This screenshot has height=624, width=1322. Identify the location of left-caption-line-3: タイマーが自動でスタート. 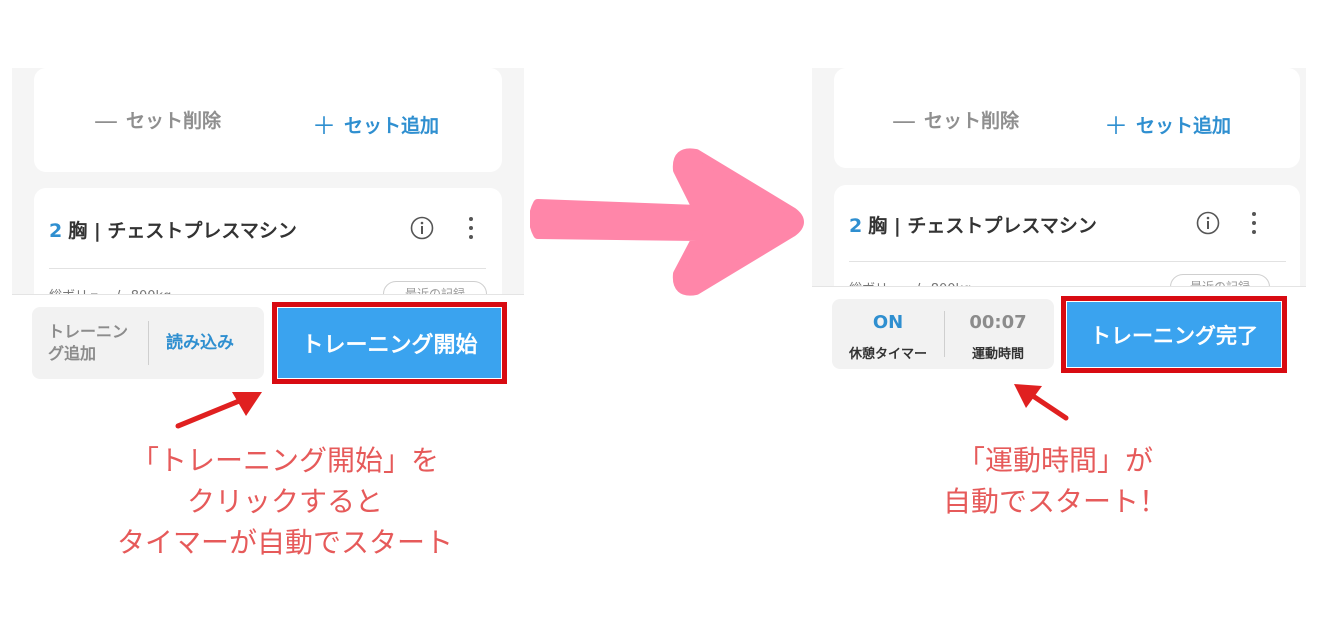
(284, 542).